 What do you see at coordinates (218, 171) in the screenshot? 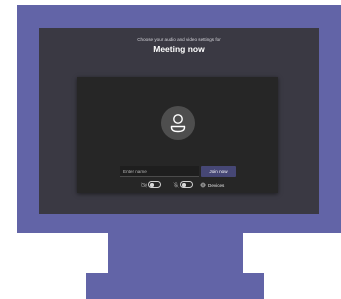
I see `join-now-button: Join now` at bounding box center [218, 171].